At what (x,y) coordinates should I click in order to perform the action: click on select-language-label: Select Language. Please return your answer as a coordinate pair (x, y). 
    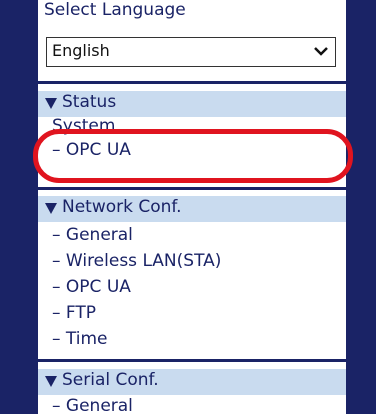
    Looking at the image, I should click on (115, 10).